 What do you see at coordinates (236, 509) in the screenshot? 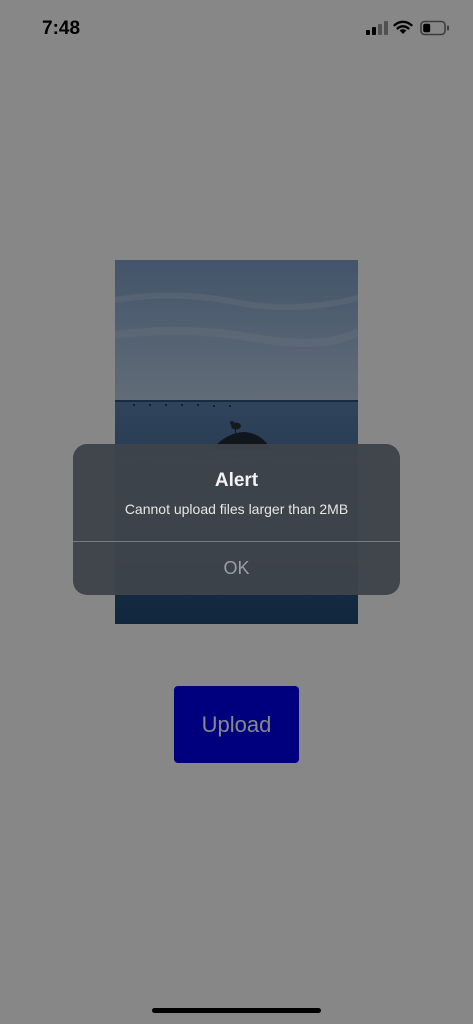
I see `alert-message: Cannot upload files larger than 2MB` at bounding box center [236, 509].